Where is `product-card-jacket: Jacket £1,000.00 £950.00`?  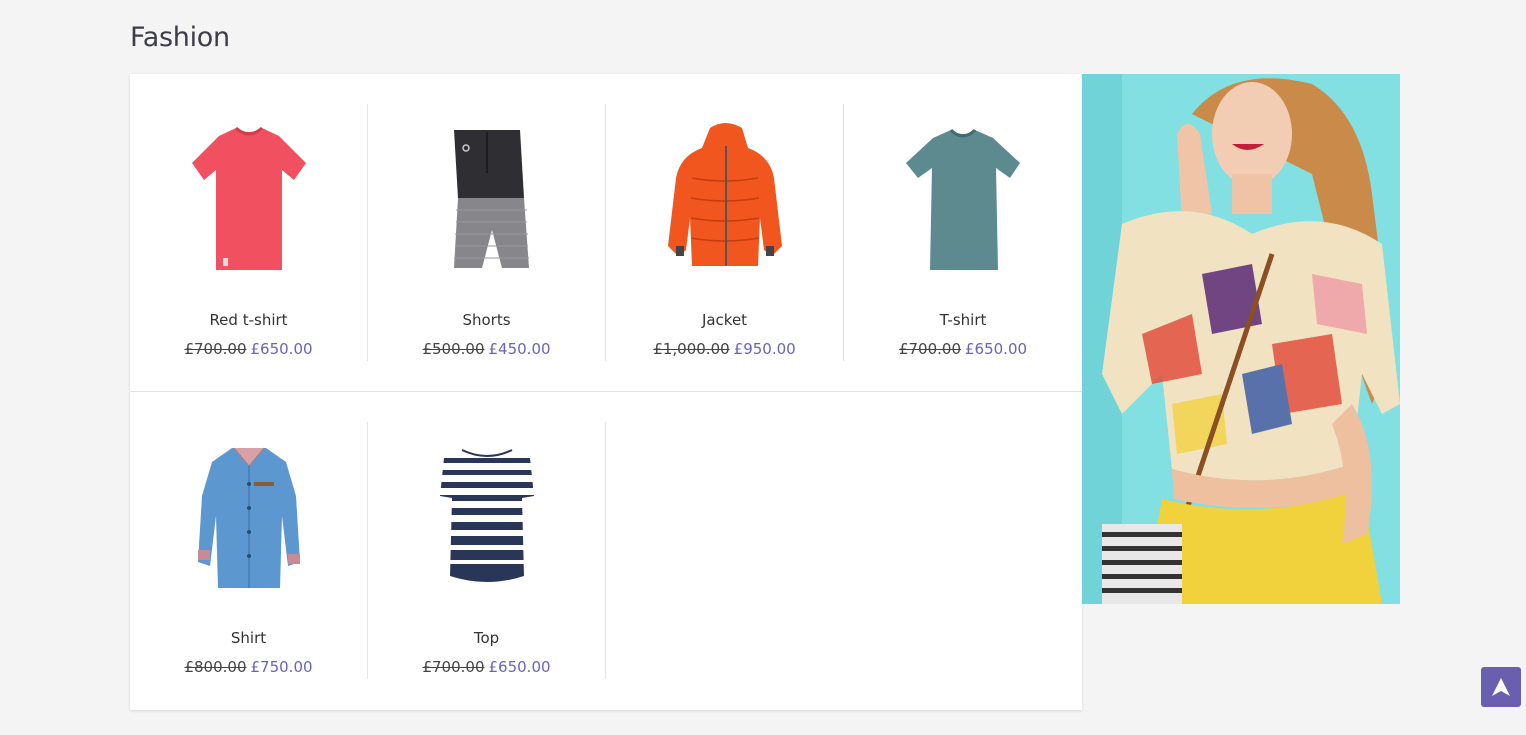 product-card-jacket: Jacket £1,000.00 £950.00 is located at coordinates (725, 232).